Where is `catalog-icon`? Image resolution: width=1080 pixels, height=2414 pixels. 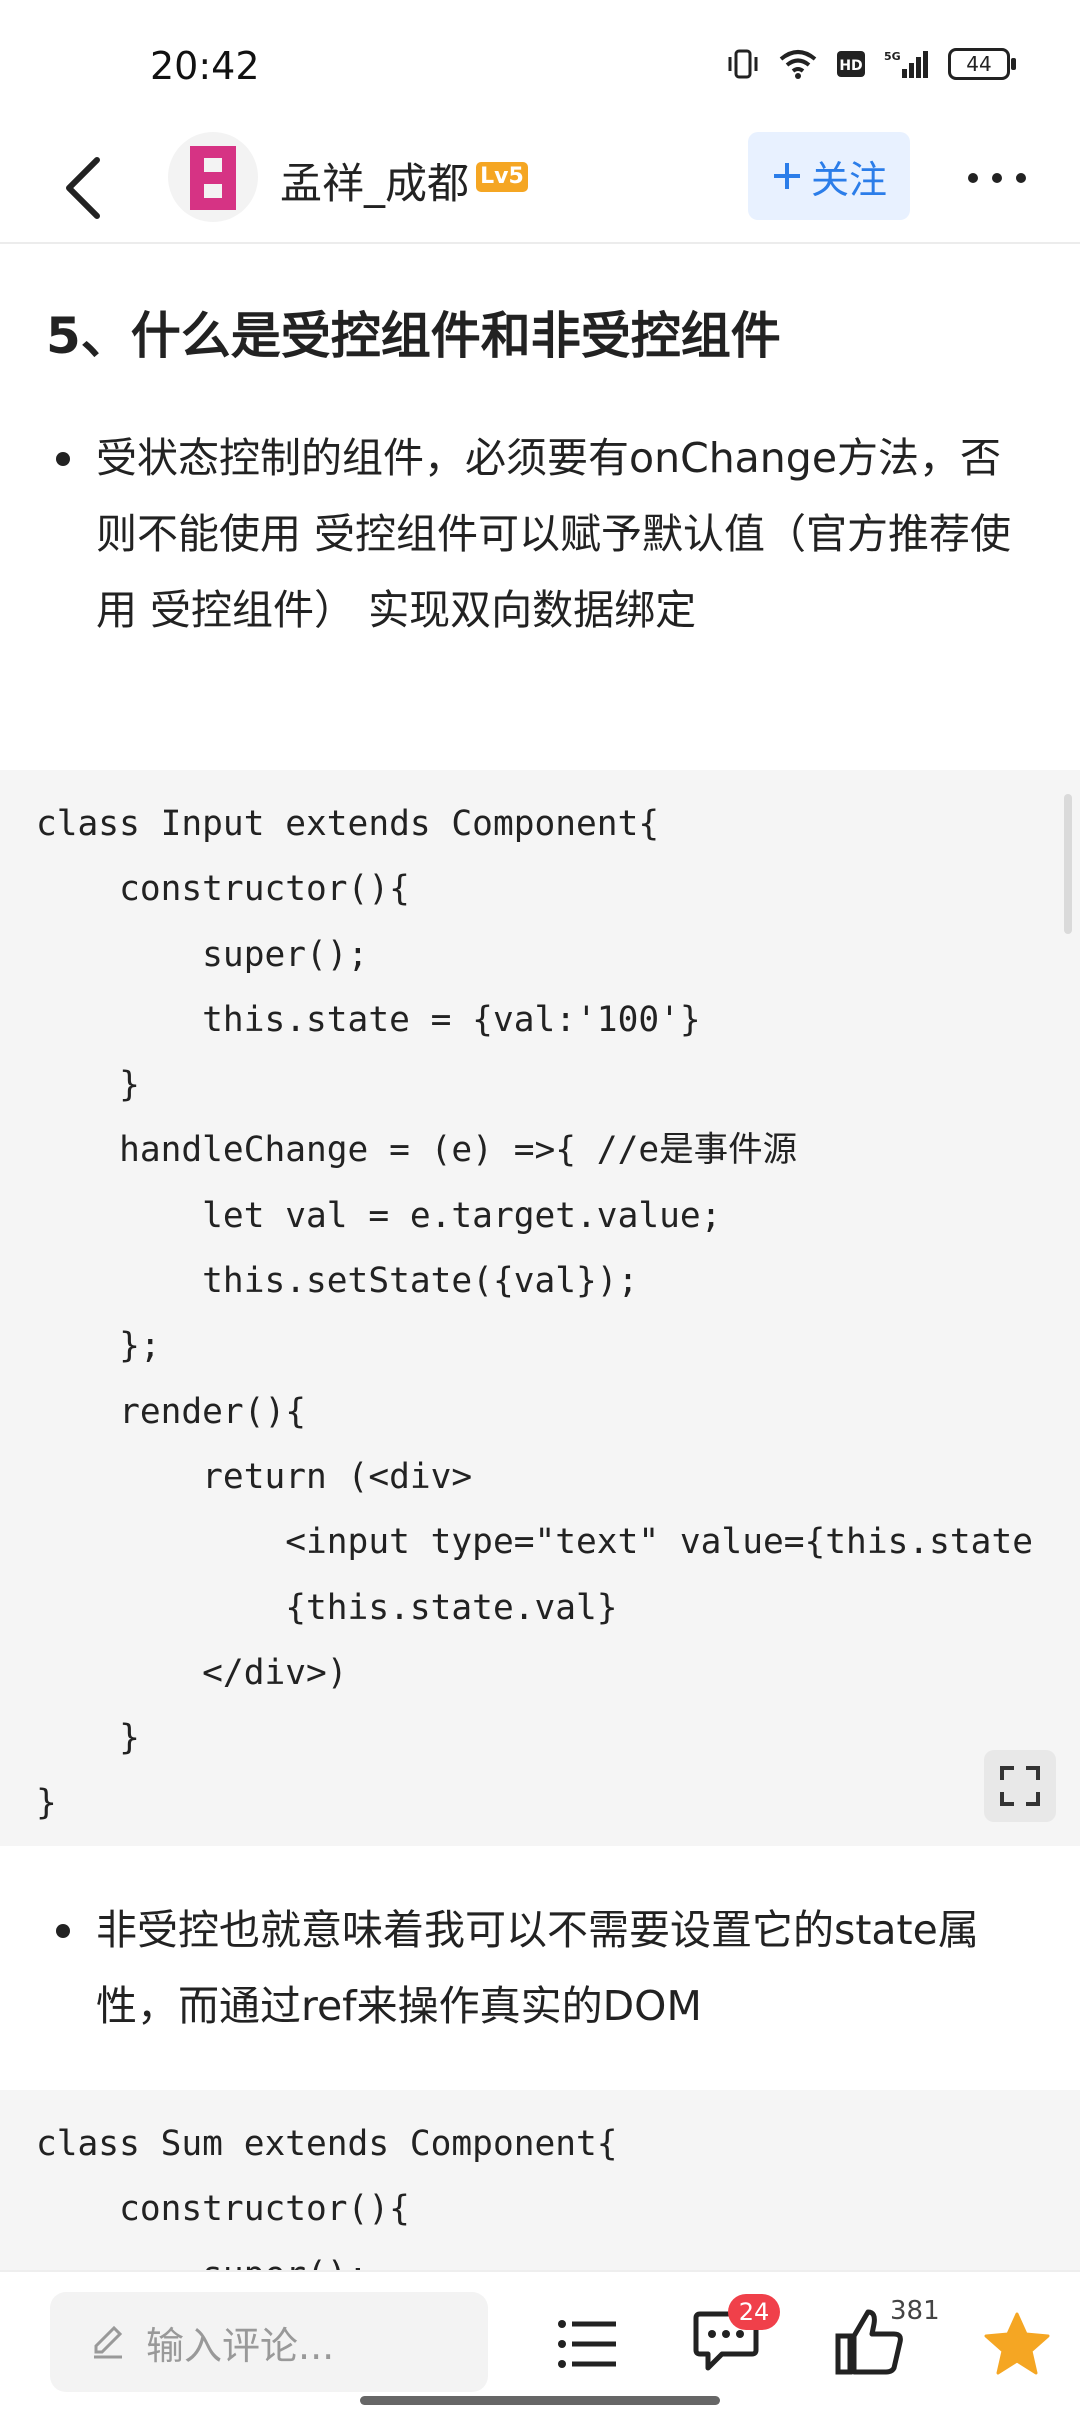
catalog-icon is located at coordinates (588, 2344).